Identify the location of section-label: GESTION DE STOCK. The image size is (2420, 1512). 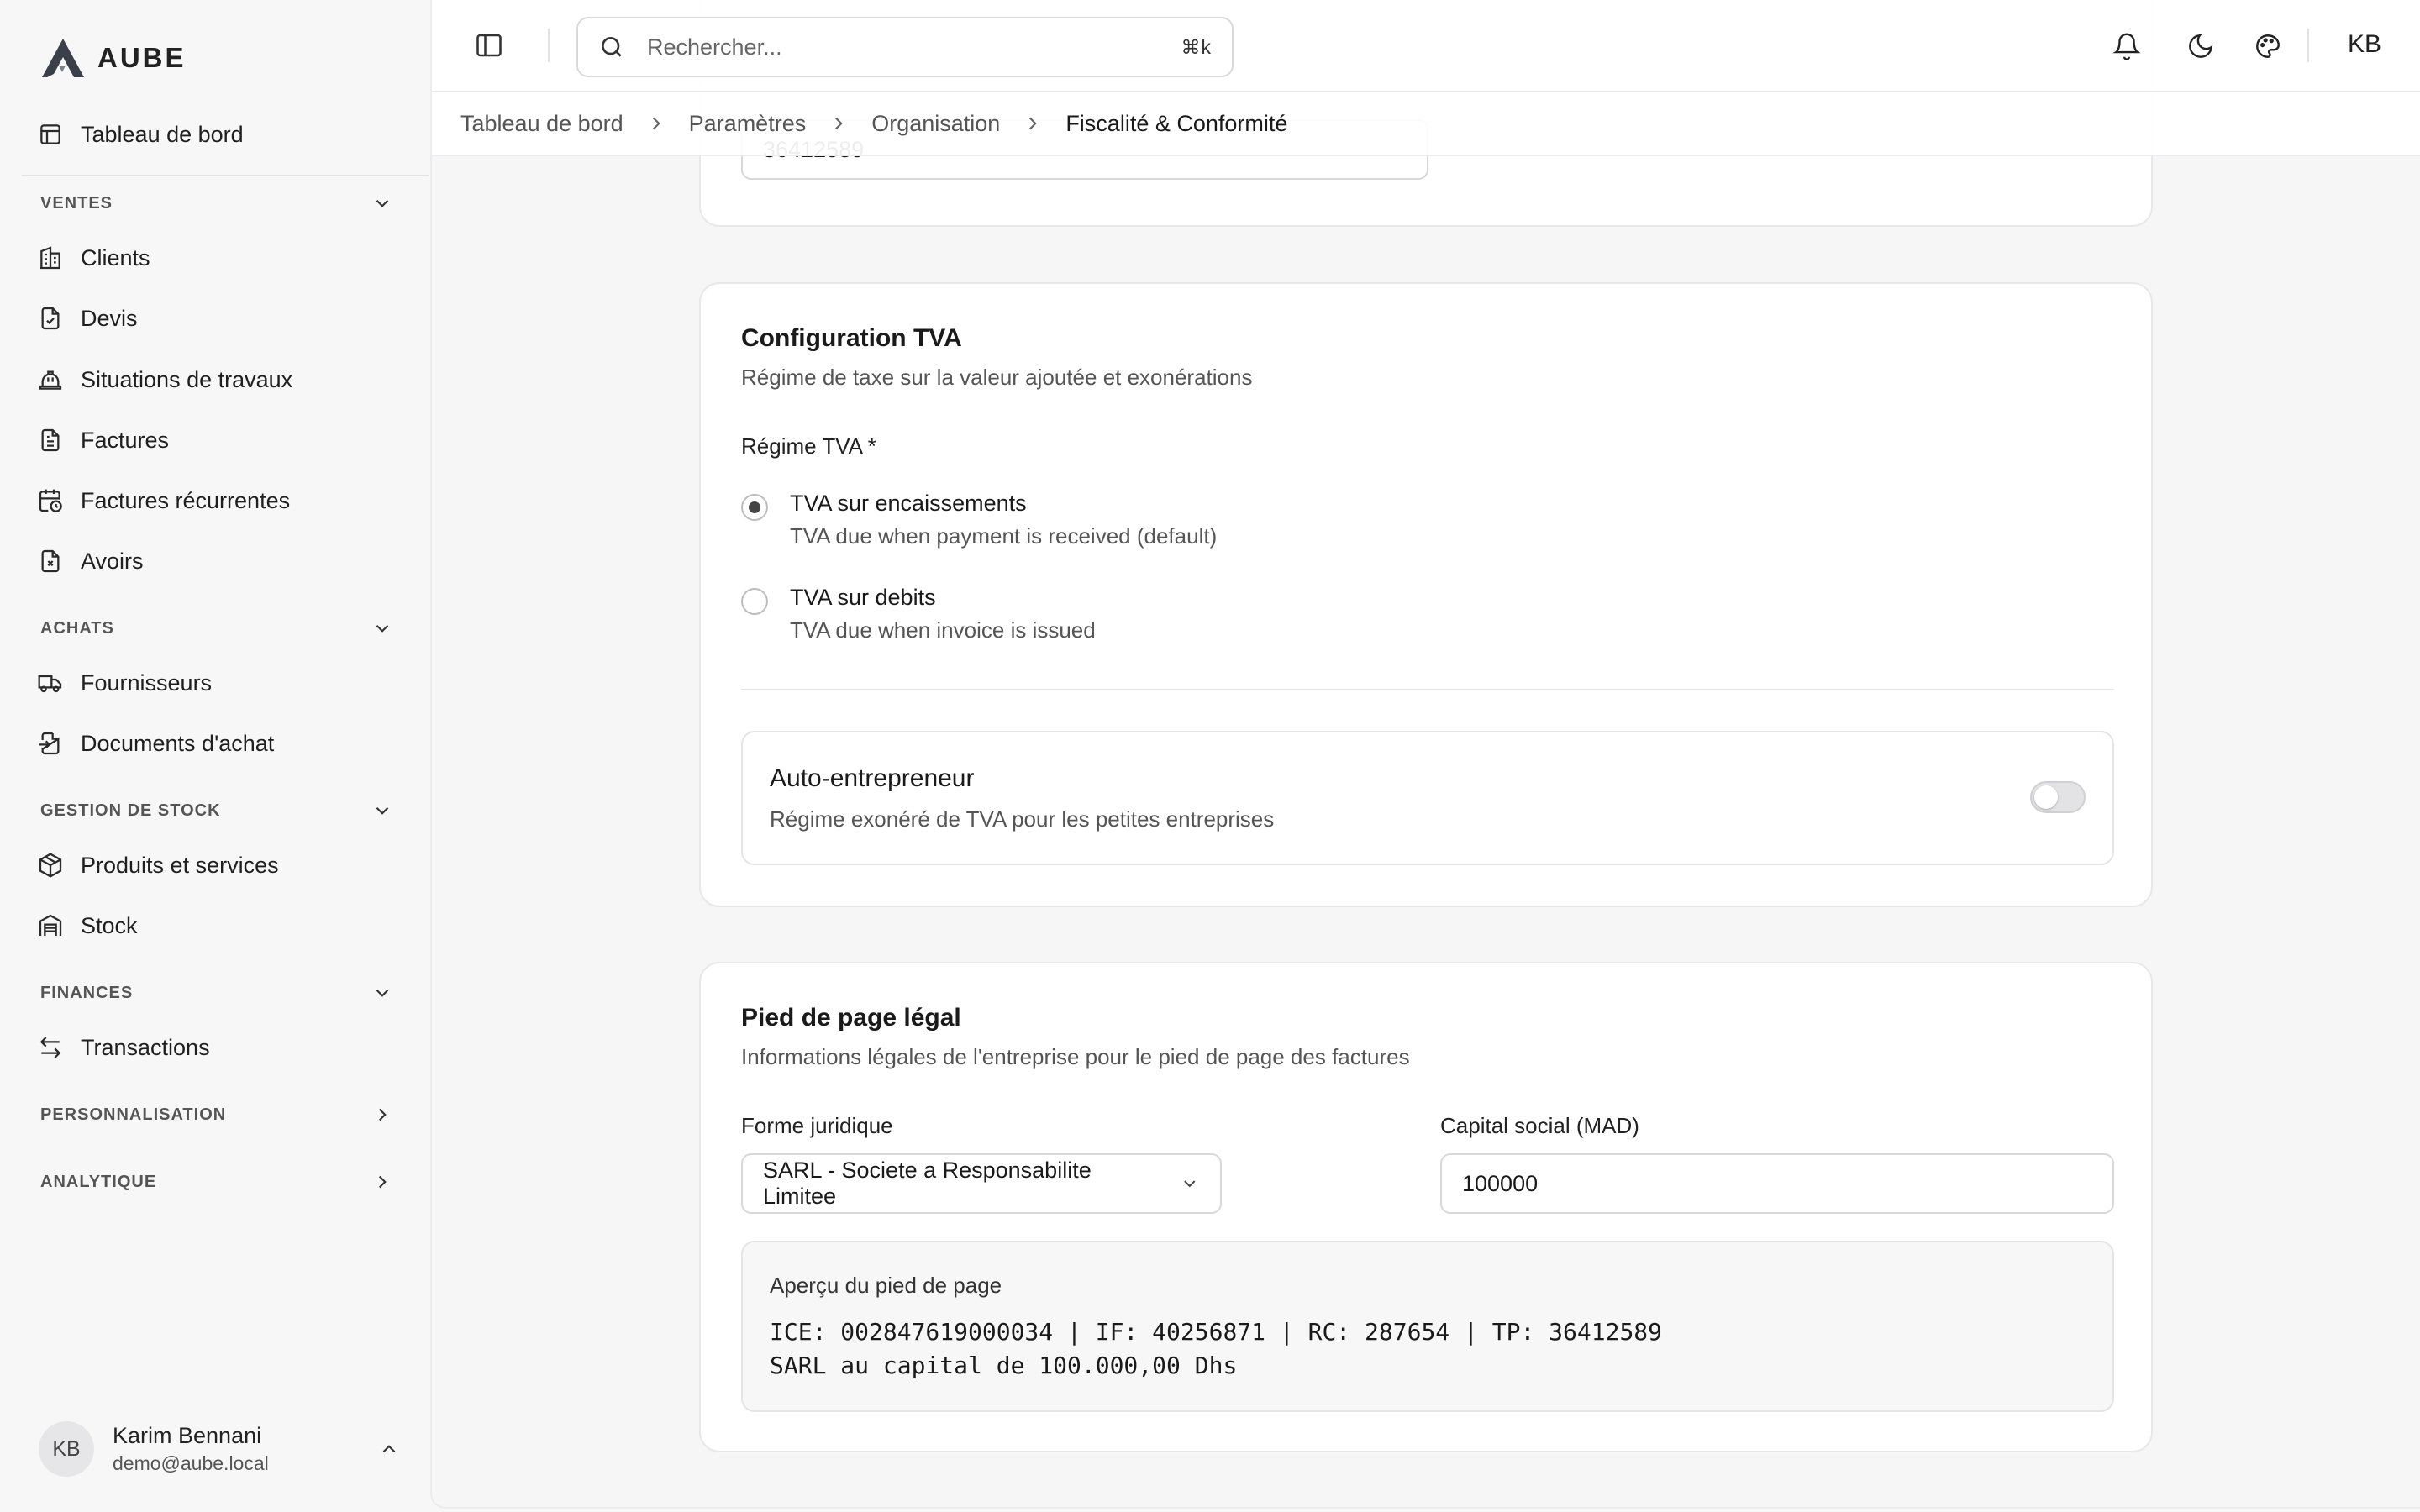
(130, 810).